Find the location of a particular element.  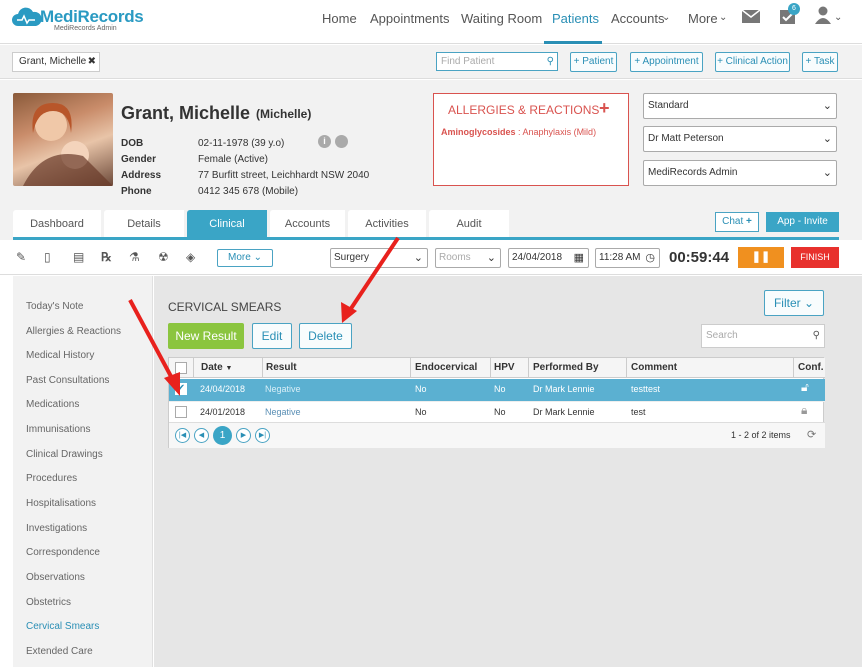

sidebar-item-observations: Observations is located at coordinates (55, 577).